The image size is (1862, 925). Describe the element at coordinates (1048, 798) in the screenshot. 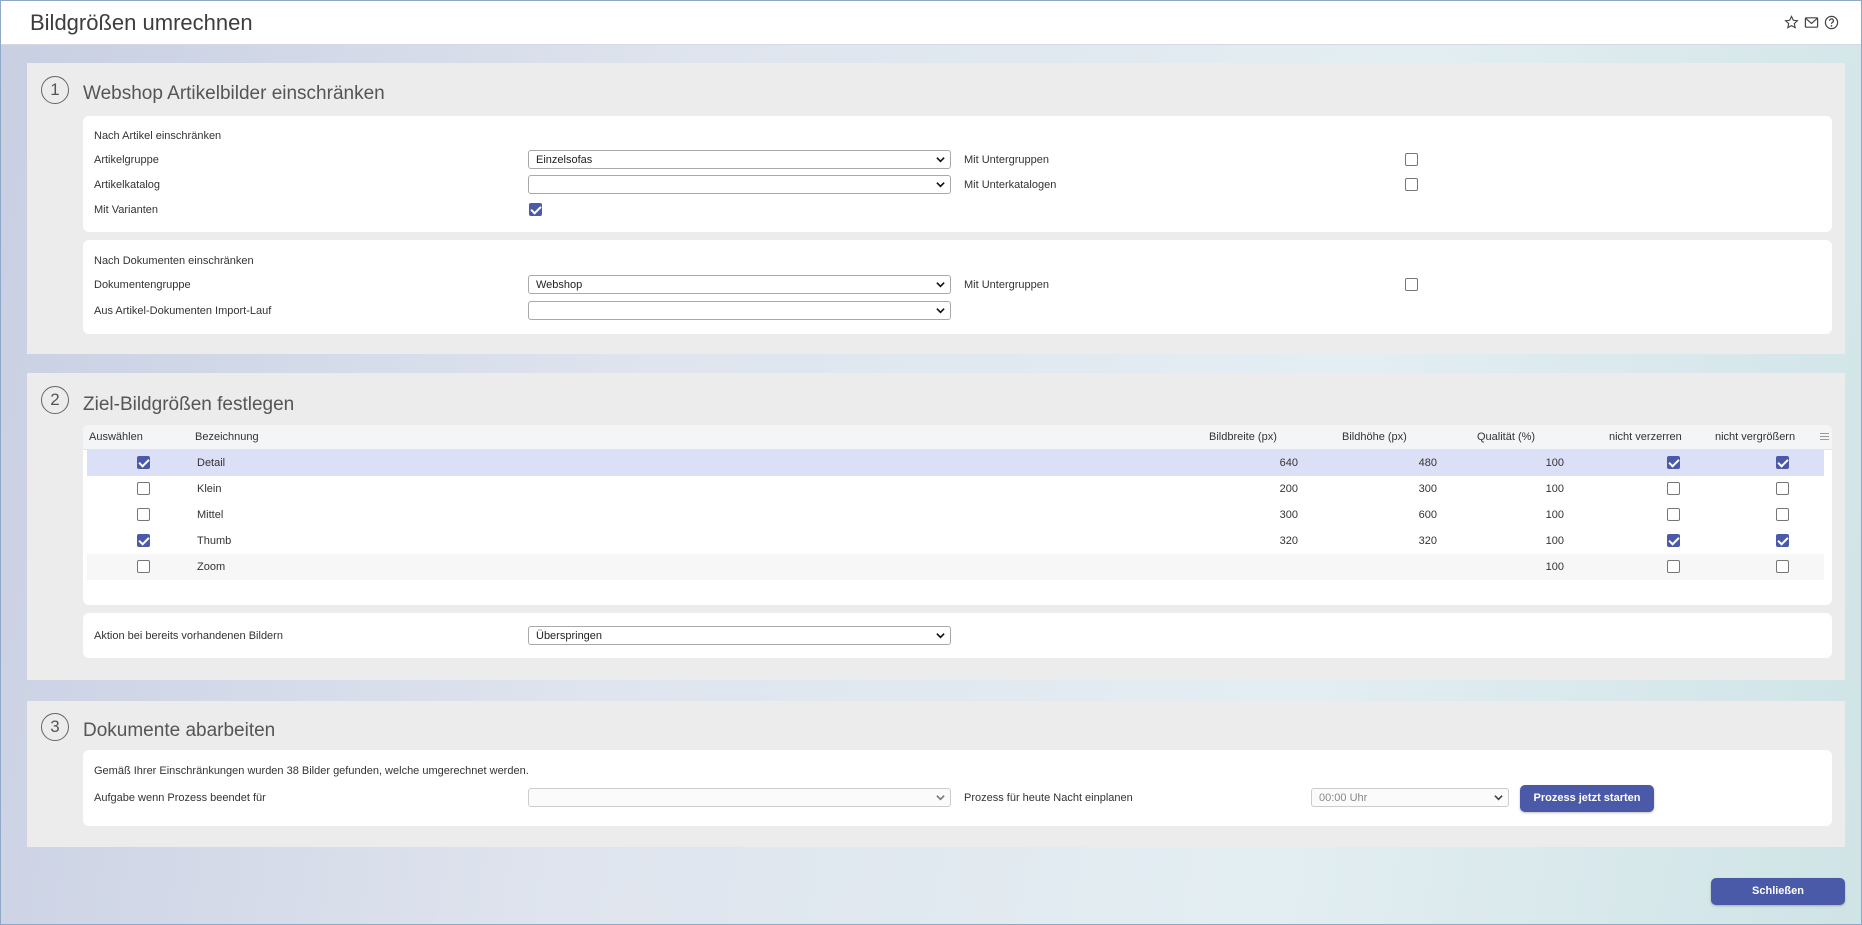

I see `schedule-label: Prozess für heute Nacht einplanen` at that location.